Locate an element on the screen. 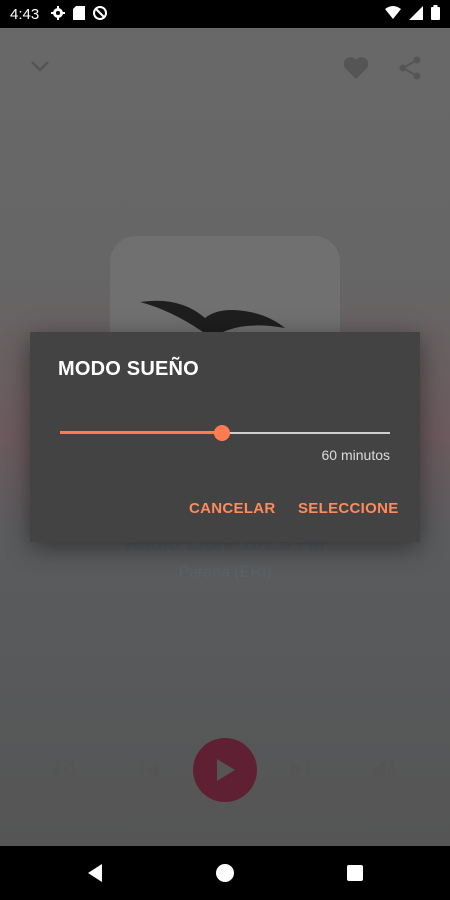  dialog-title: MODO SUEÑO is located at coordinates (128, 369).